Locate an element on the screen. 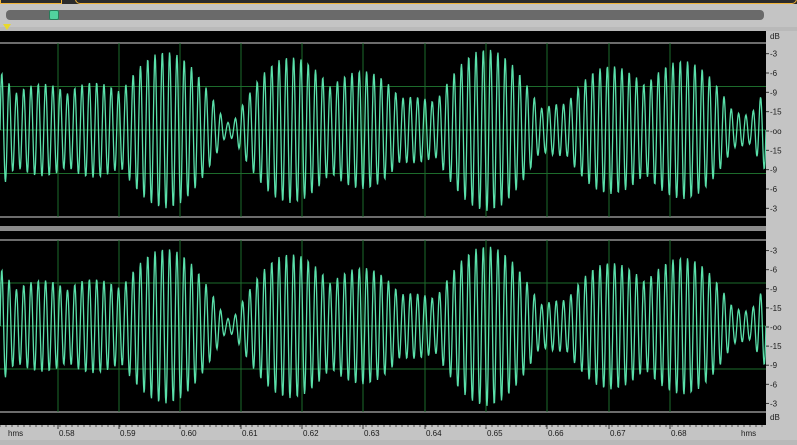 This screenshot has width=797, height=445. channel-separator is located at coordinates (383, 228).